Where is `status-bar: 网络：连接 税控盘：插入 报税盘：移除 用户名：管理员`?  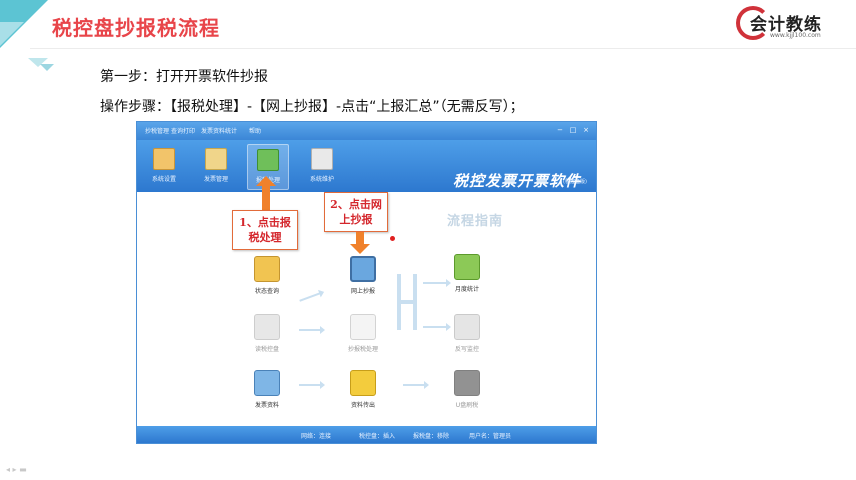
status-bar: 网络：连接 税控盘：插入 报税盘：移除 用户名：管理员 is located at coordinates (366, 434).